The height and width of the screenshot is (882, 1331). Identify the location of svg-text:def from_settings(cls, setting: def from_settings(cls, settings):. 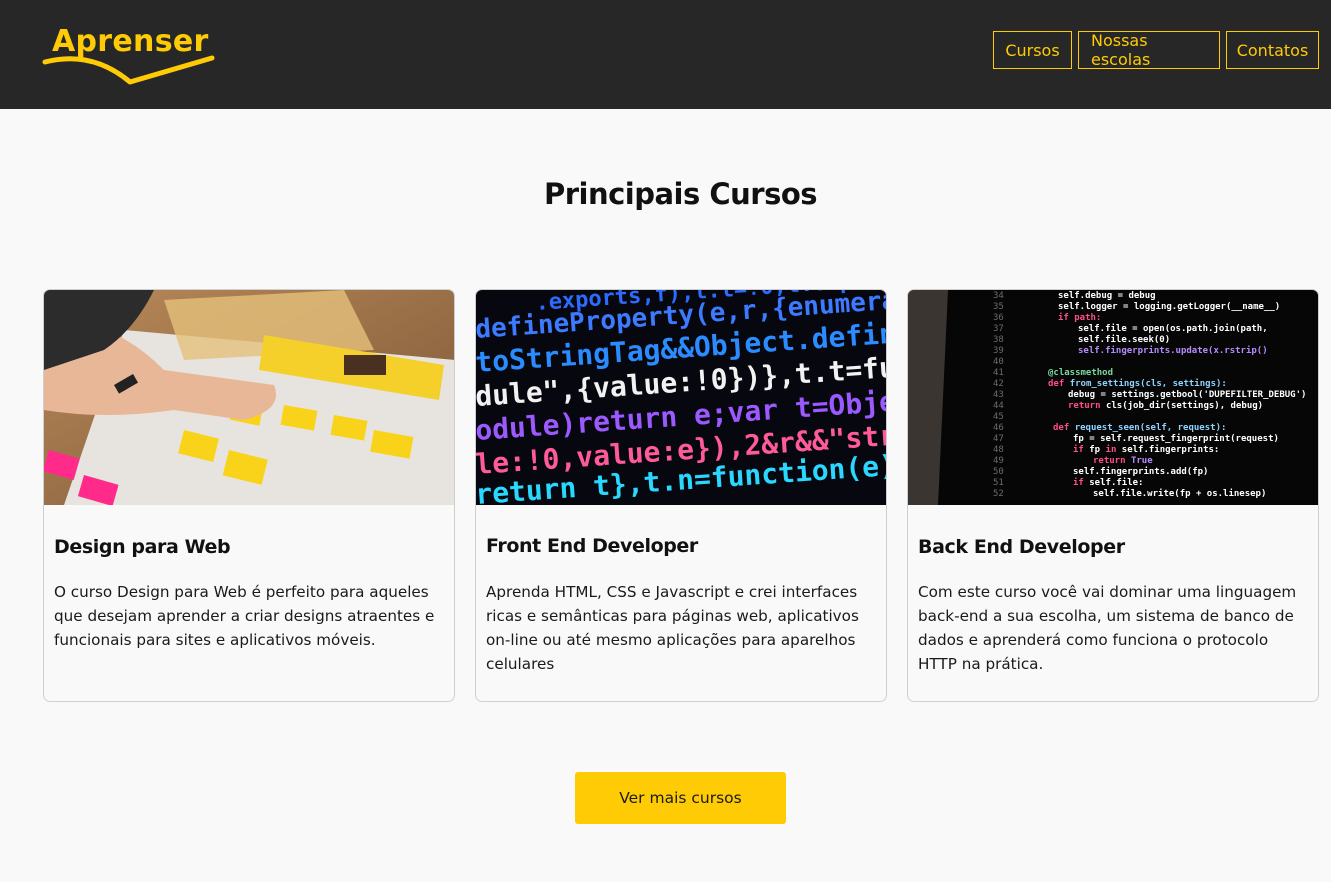
(1137, 383).